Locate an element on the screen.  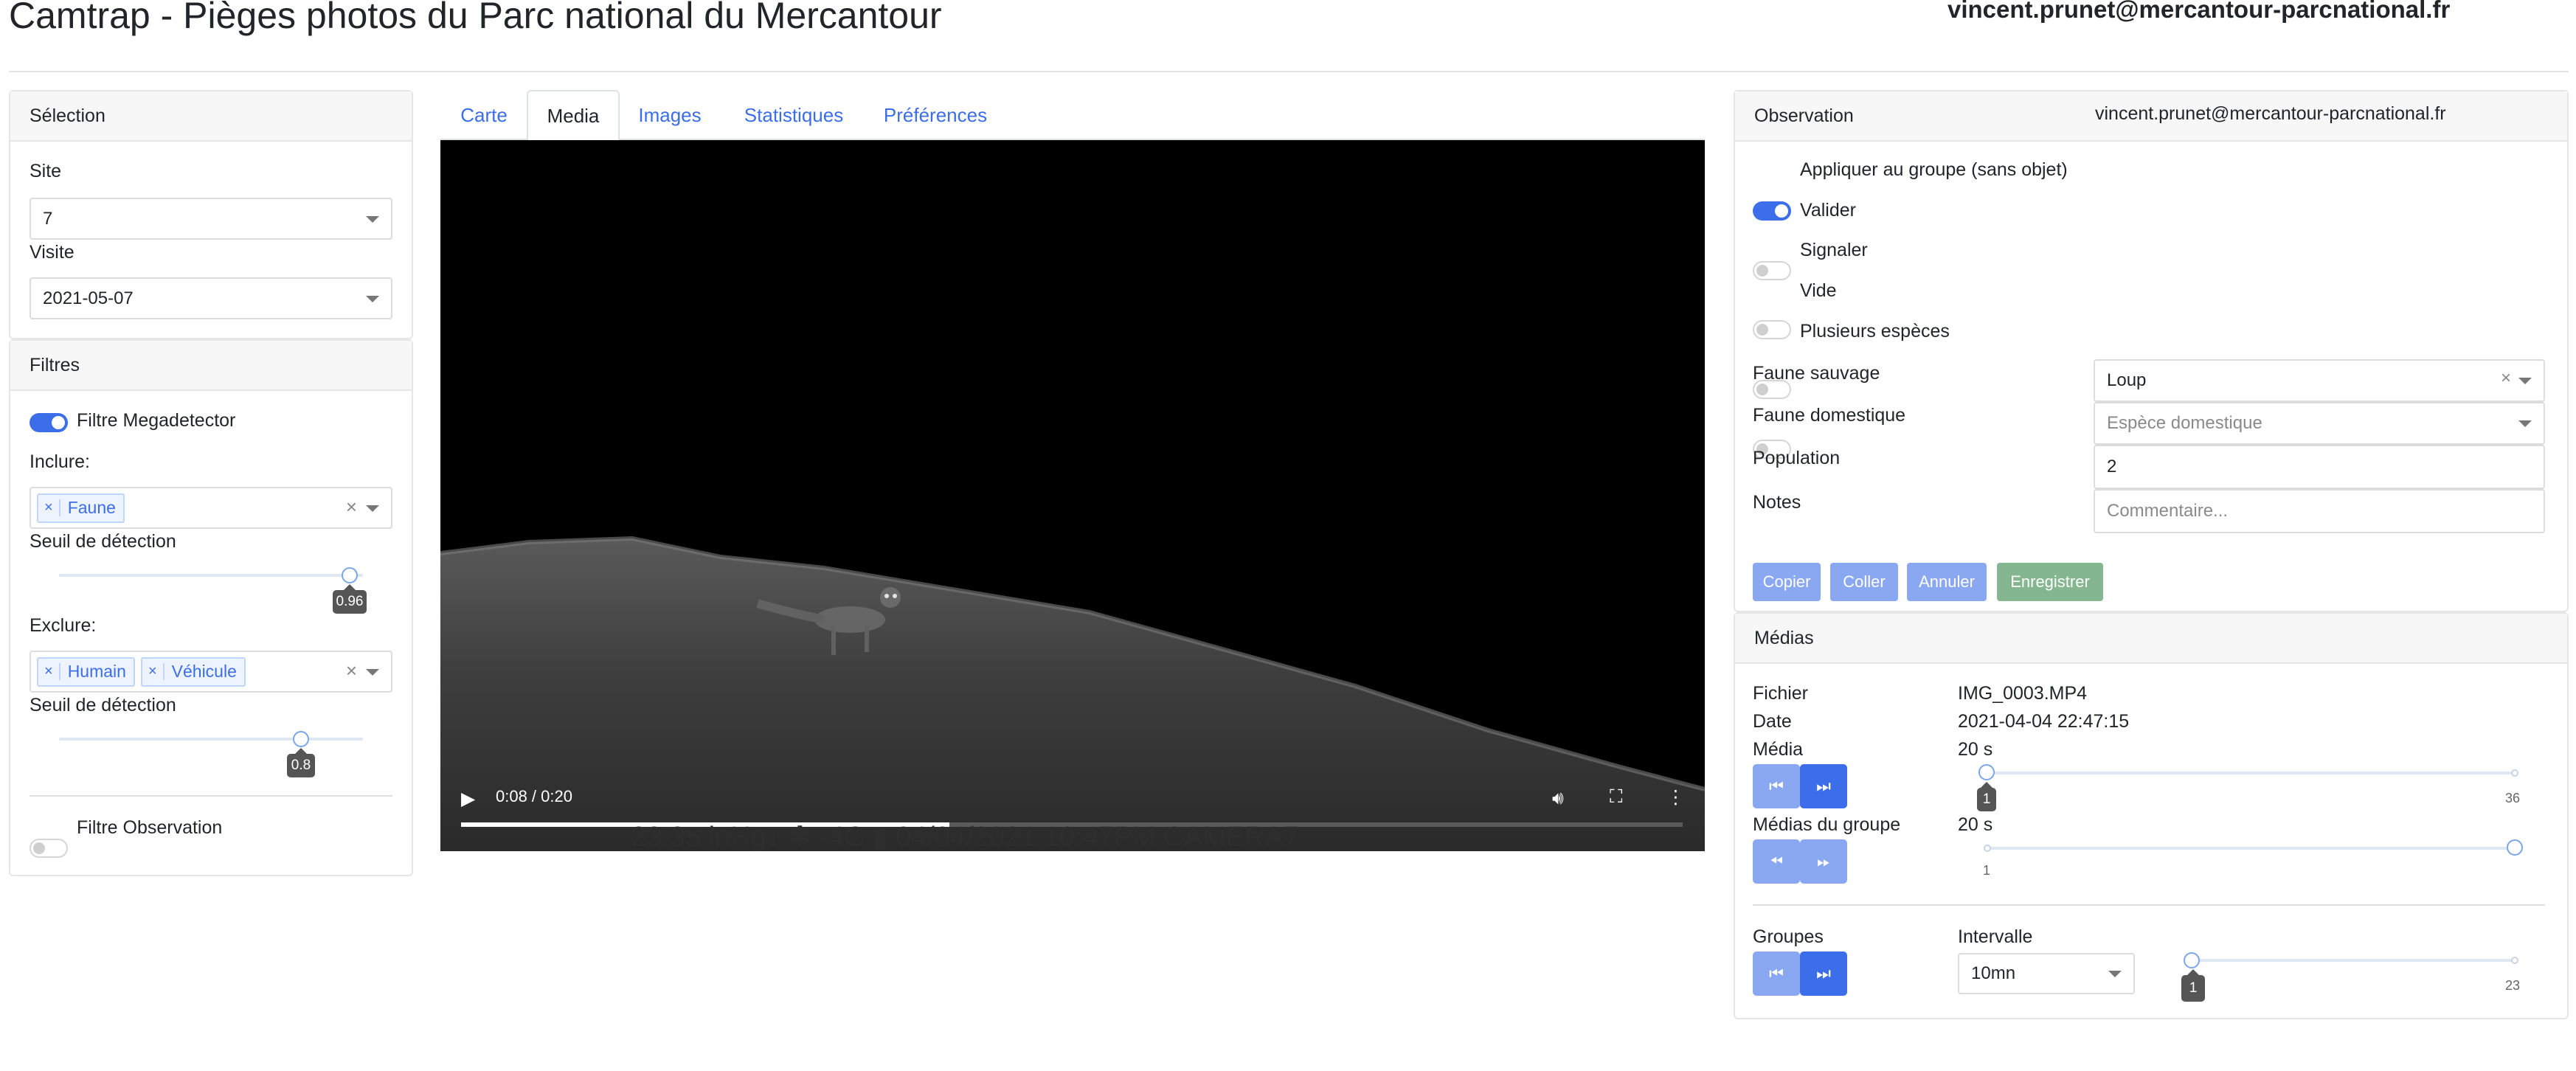
site-select-value: 7 is located at coordinates (48, 219).